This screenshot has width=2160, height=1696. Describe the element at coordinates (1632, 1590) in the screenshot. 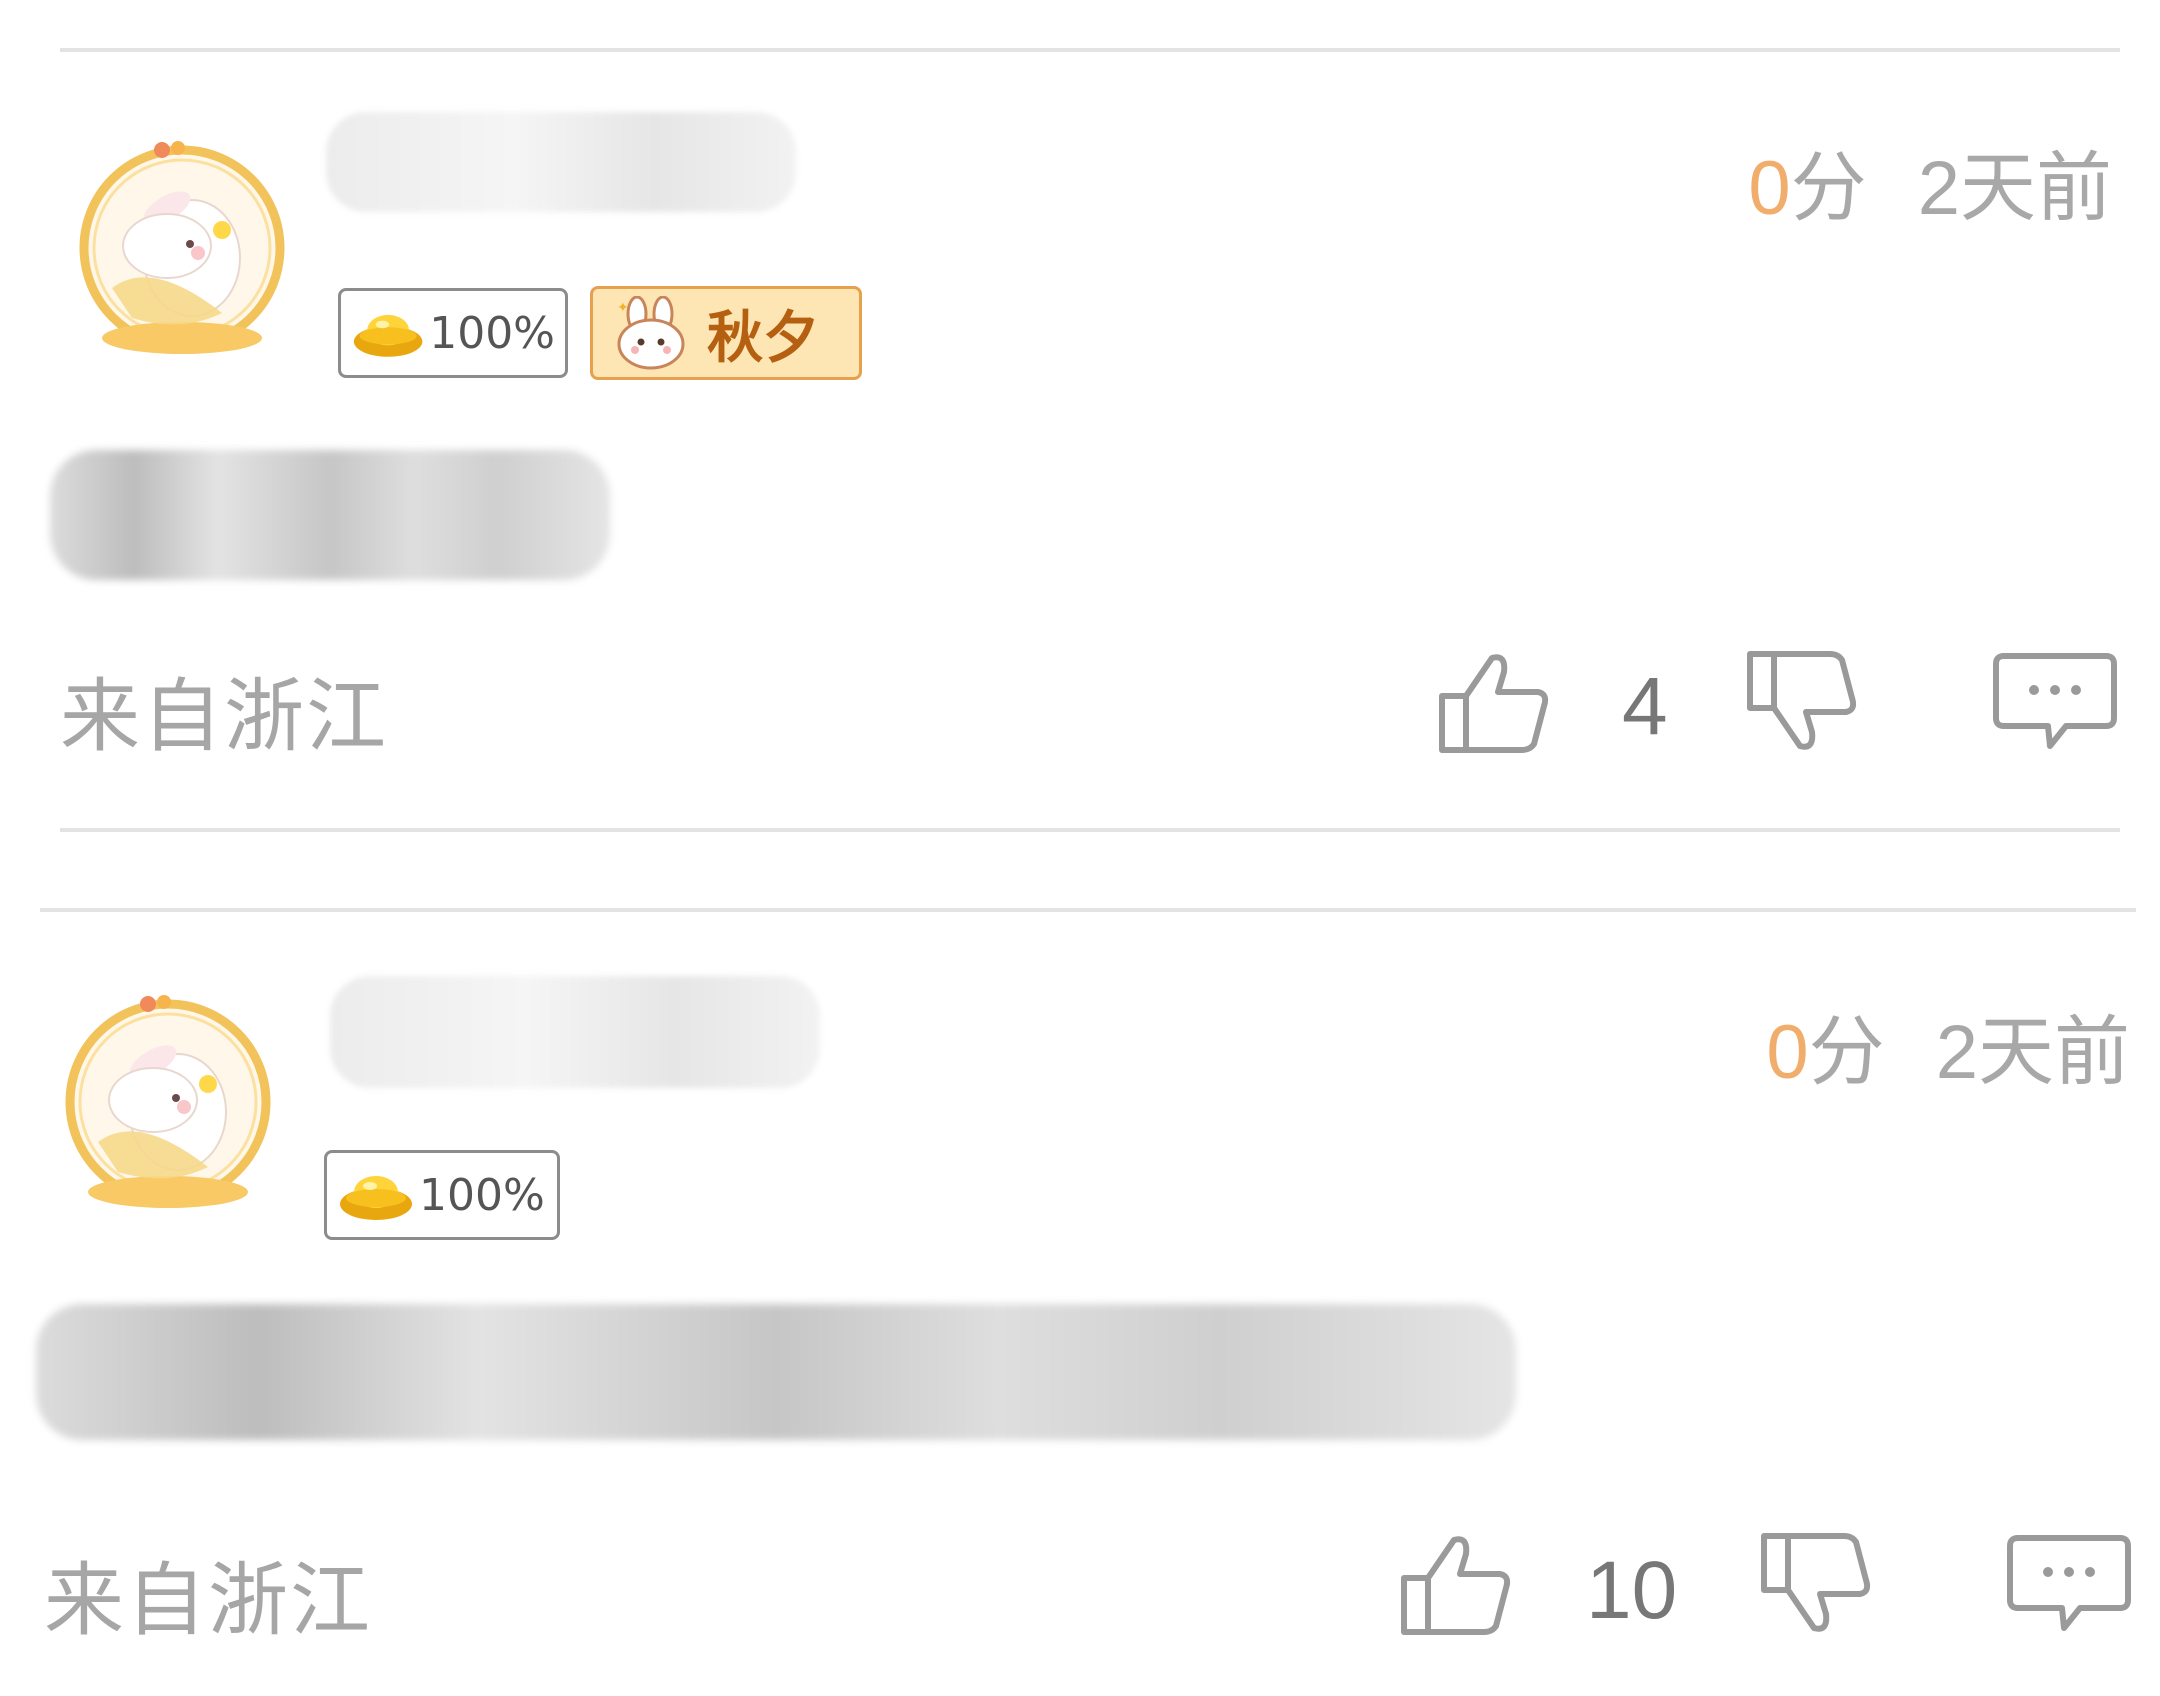

I see `like-count: 10` at that location.